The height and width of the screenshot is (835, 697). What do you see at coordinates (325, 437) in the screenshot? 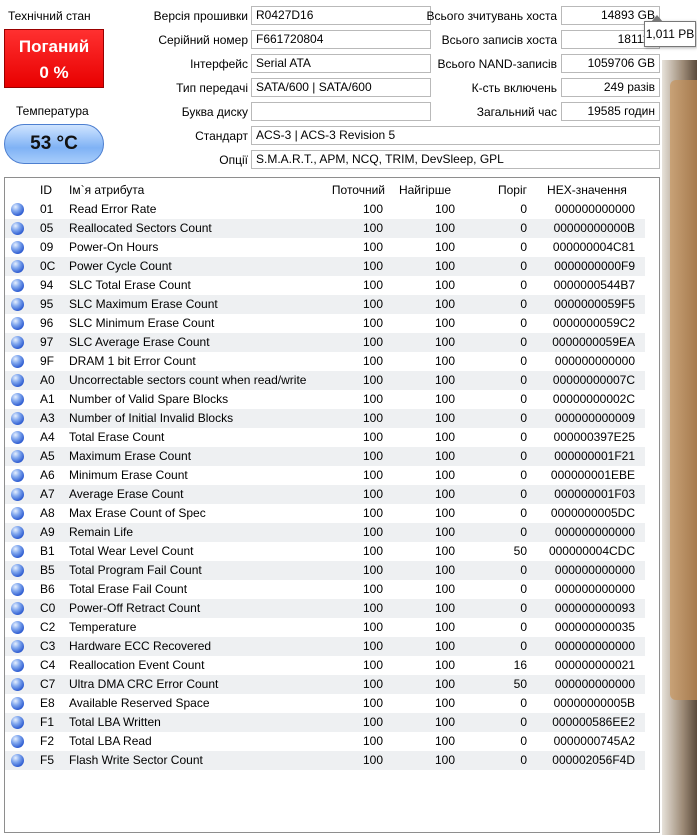
I see `table-row: A4 Total Erase Count 100 100 0 000000397E25` at bounding box center [325, 437].